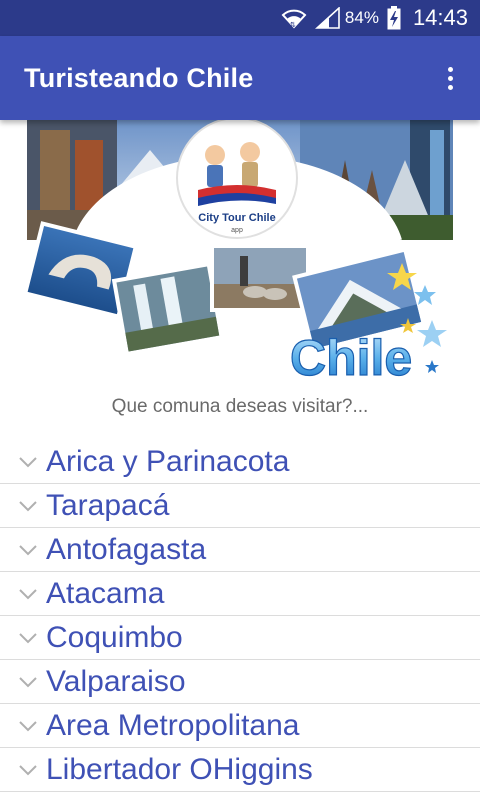 This screenshot has height=800, width=480. What do you see at coordinates (240, 550) in the screenshot?
I see `region-item: Antofagasta` at bounding box center [240, 550].